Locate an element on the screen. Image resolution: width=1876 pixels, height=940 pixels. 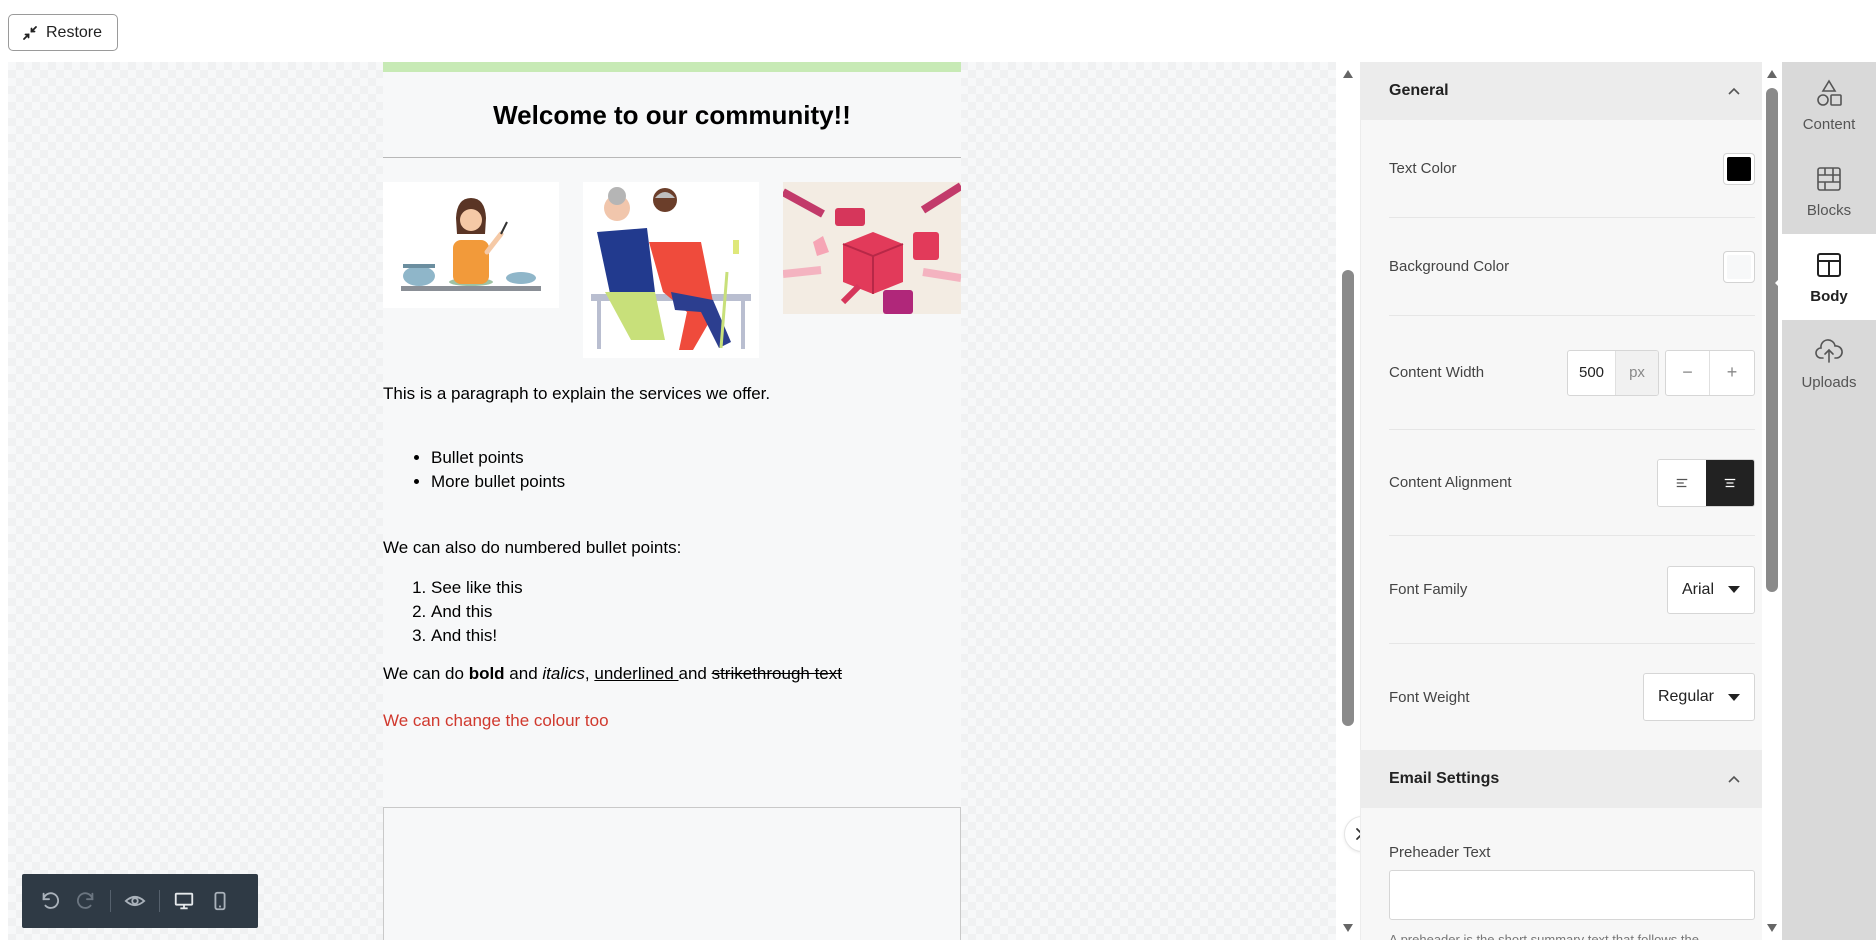
divider is located at coordinates (672, 157).